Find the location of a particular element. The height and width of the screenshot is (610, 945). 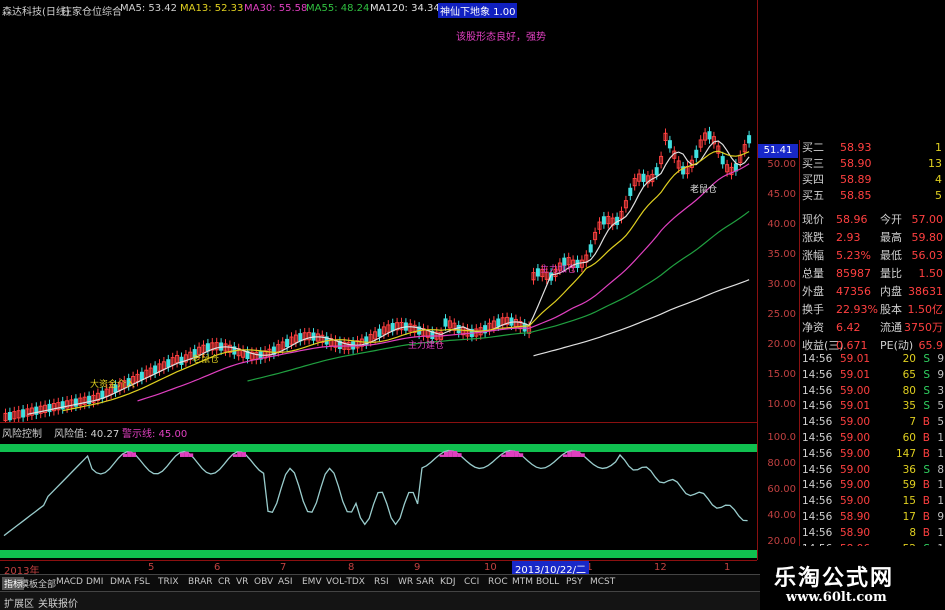

stat-row: 涨跌 2.93 最高 59.80 is located at coordinates (872, 238).